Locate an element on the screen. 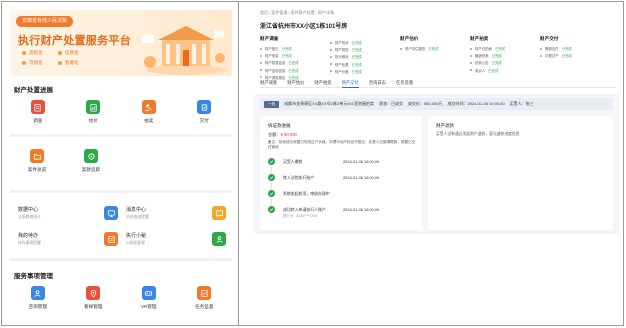  card-data-center: 数据中心 全面数据统计 is located at coordinates (68, 213).